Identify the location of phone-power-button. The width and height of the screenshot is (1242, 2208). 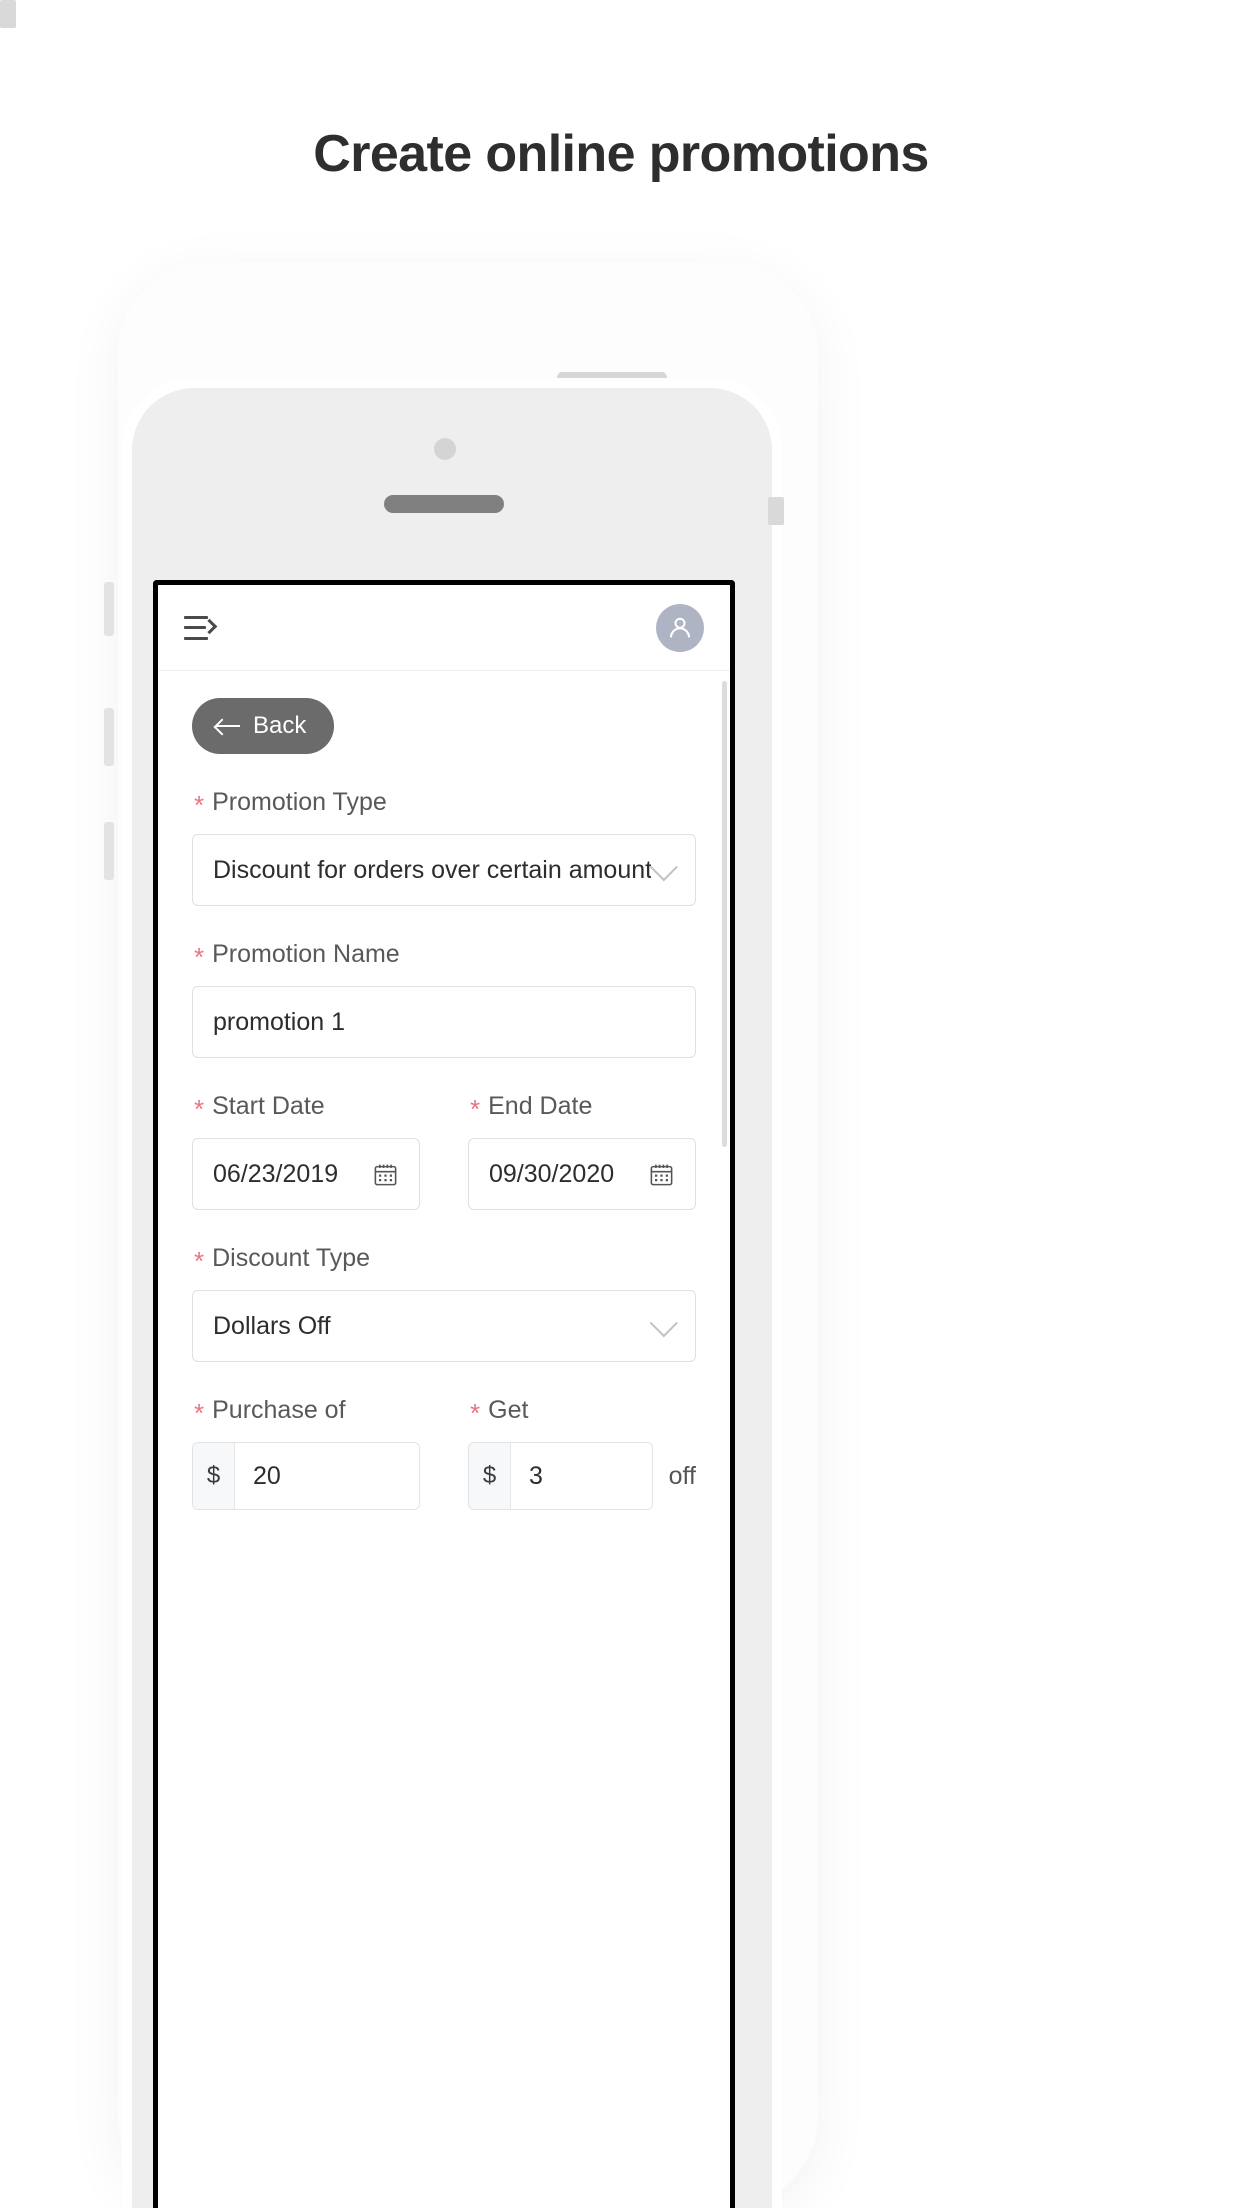
(776, 511).